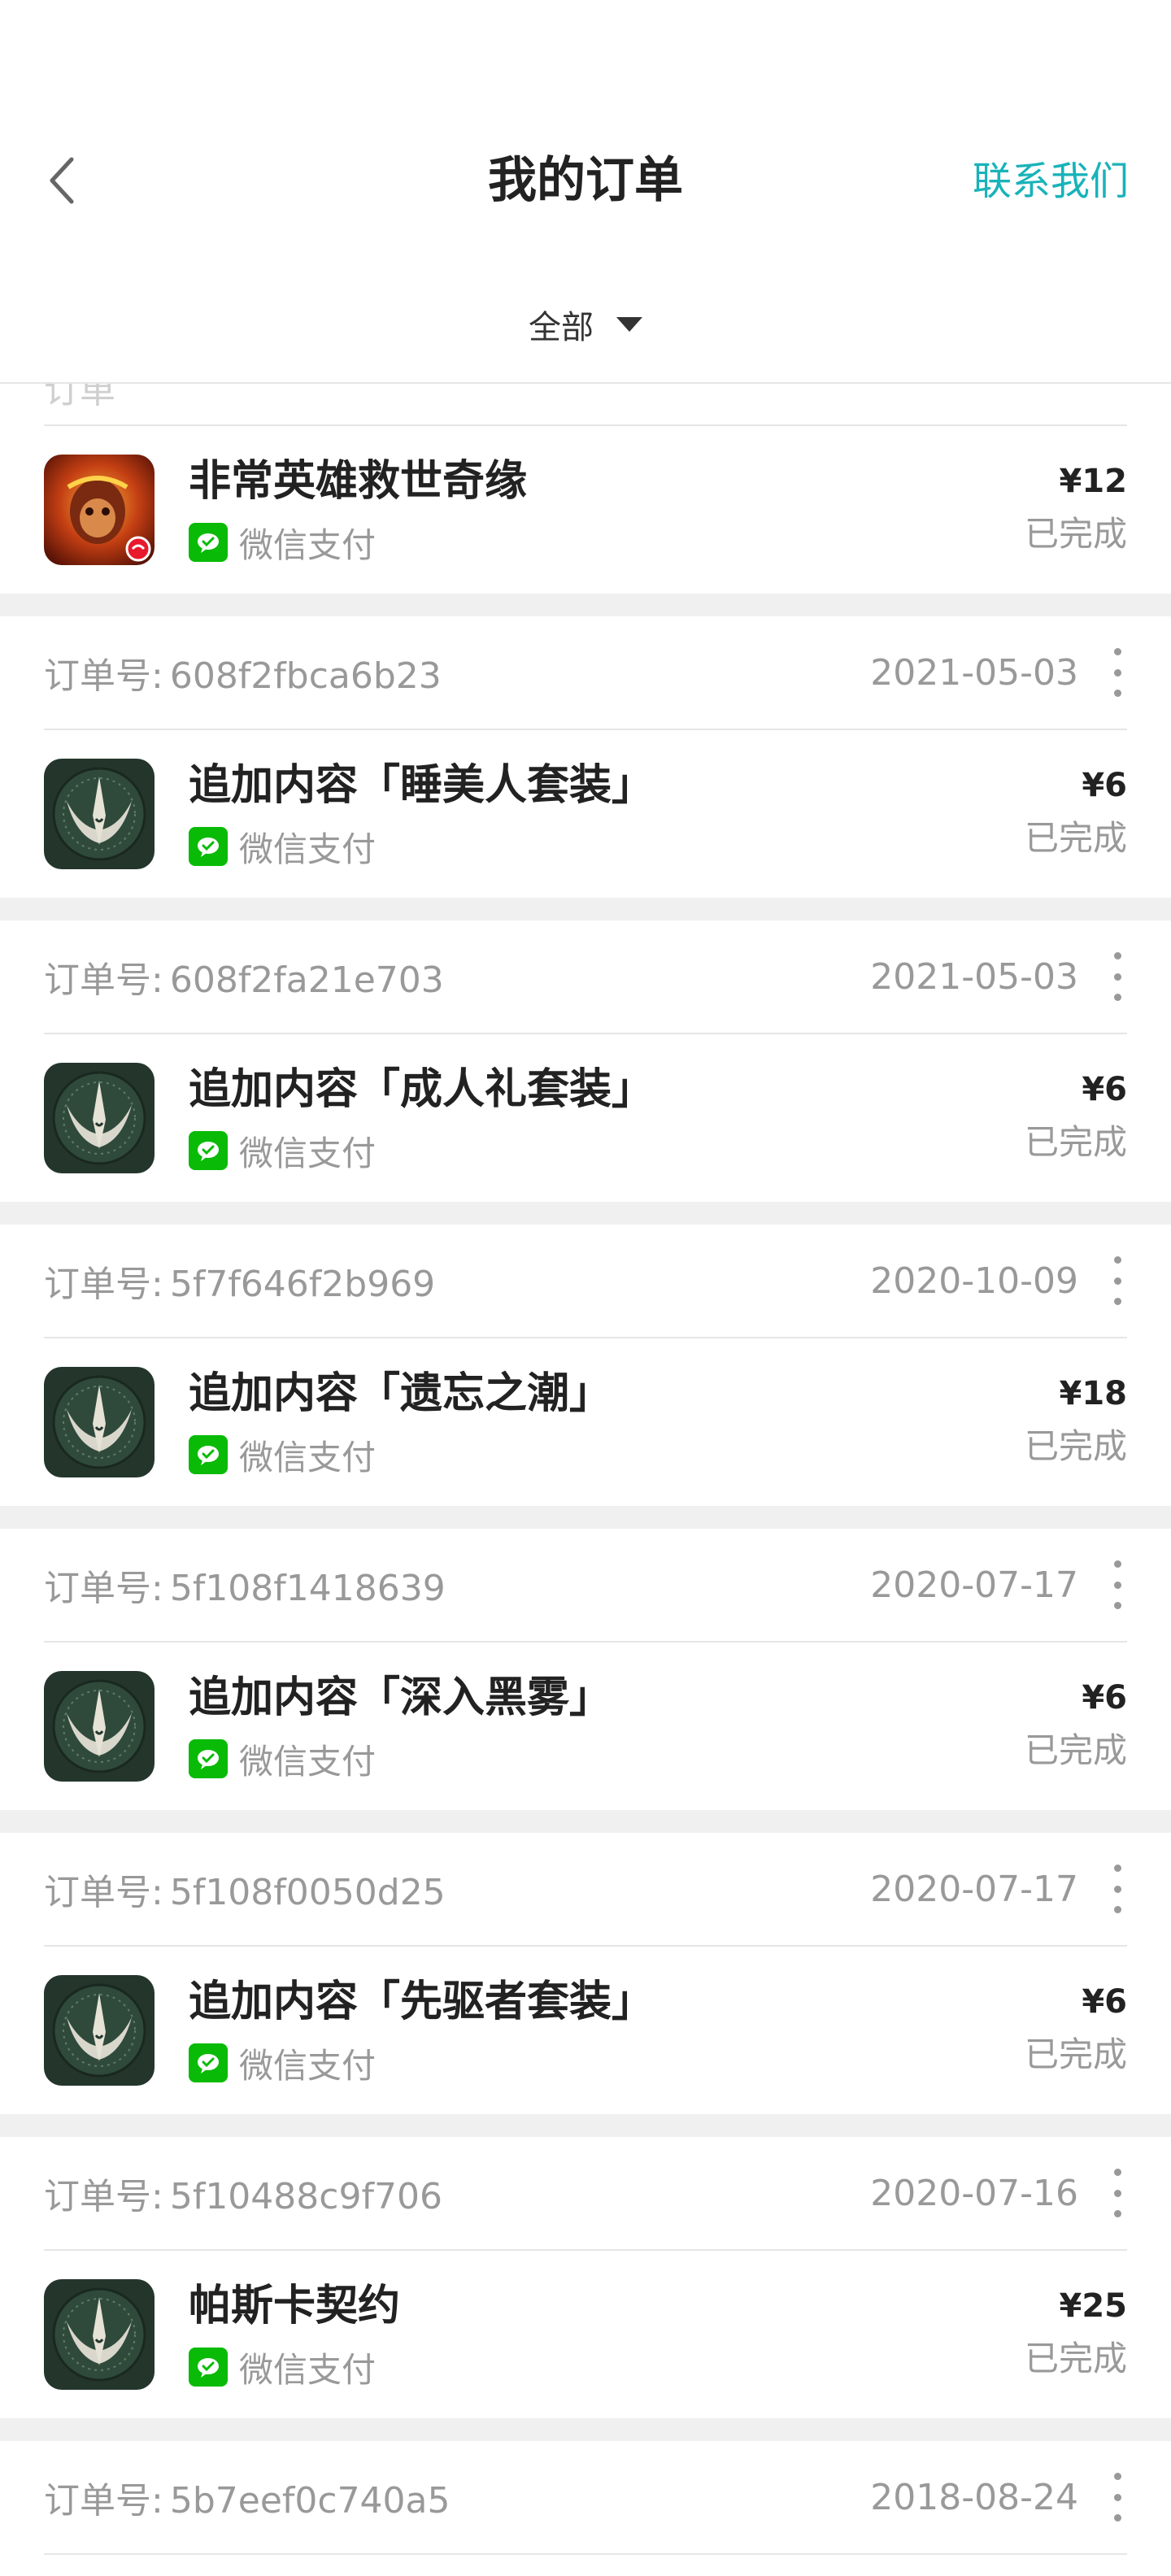 The width and height of the screenshot is (1171, 2576). I want to click on order-price: ¥12, so click(1094, 481).